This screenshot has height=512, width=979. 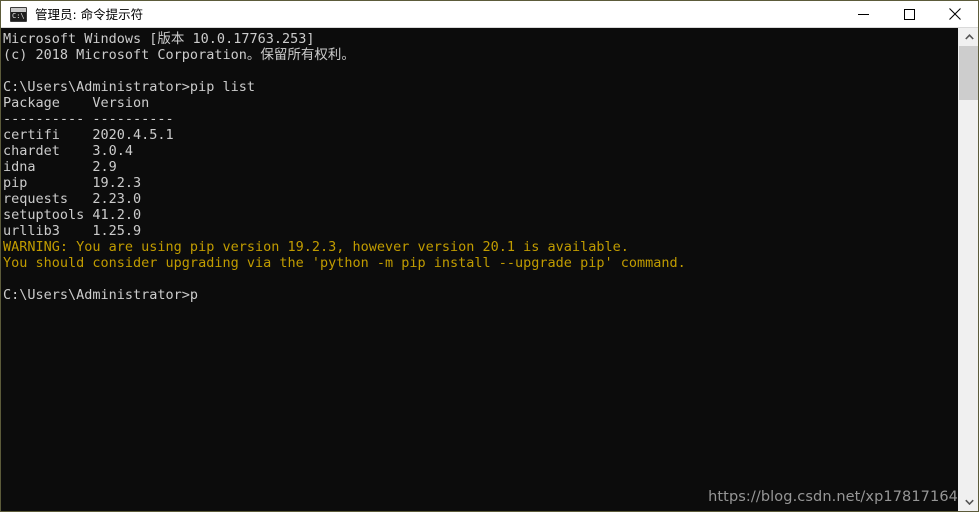 What do you see at coordinates (76, 103) in the screenshot?
I see `terminal-line: Package Version` at bounding box center [76, 103].